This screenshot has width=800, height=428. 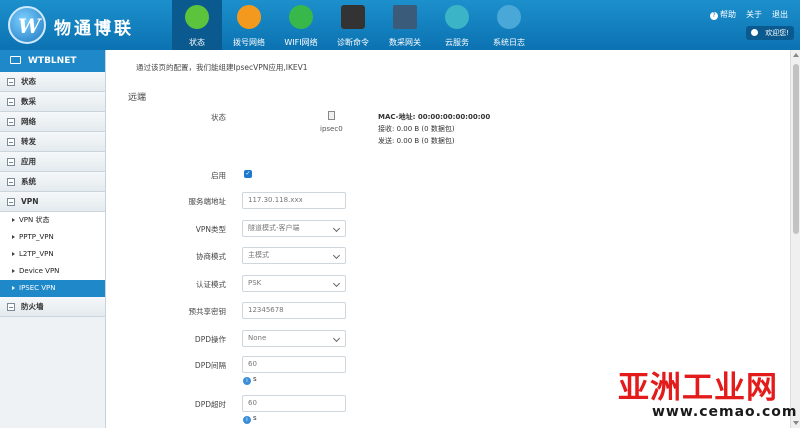 I want to click on page-intro: 通过该页的配置，我们能组建IpsecVPN应用,IKEV1, so click(x=222, y=67).